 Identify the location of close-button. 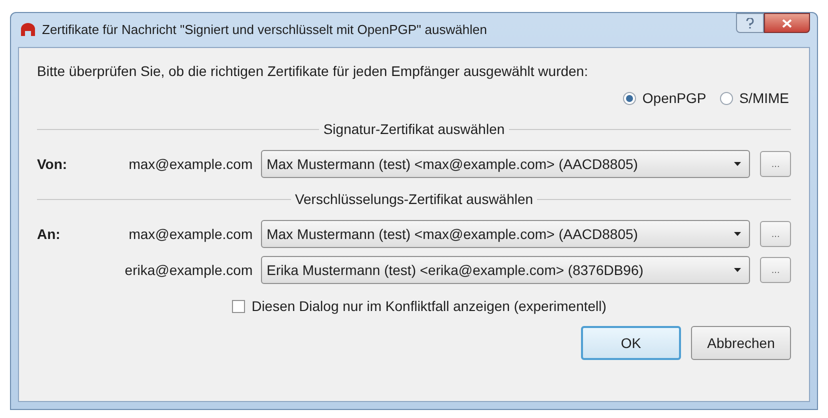
(787, 23).